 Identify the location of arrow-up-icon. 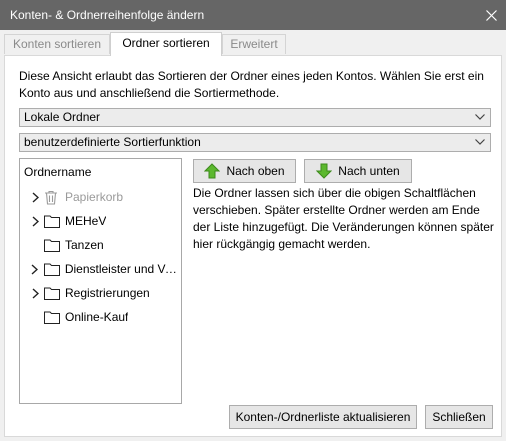
(212, 171).